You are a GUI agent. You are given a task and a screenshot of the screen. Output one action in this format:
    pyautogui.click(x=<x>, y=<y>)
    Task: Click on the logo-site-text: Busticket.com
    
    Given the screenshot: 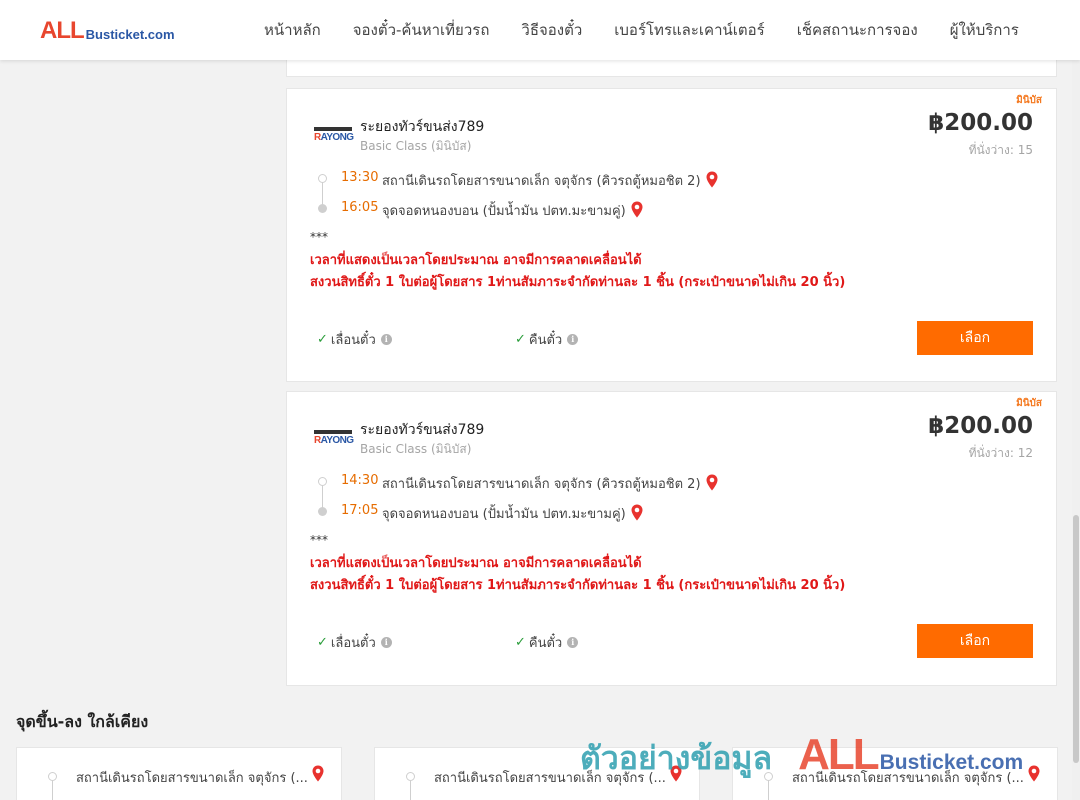 What is the action you would take?
    pyautogui.click(x=130, y=34)
    